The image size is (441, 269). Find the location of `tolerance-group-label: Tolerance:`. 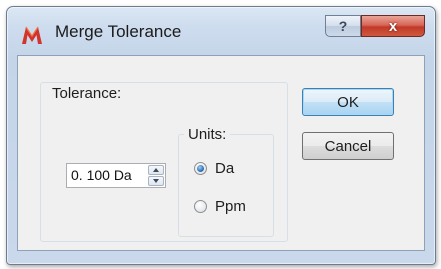

tolerance-group-label: Tolerance: is located at coordinates (87, 93).